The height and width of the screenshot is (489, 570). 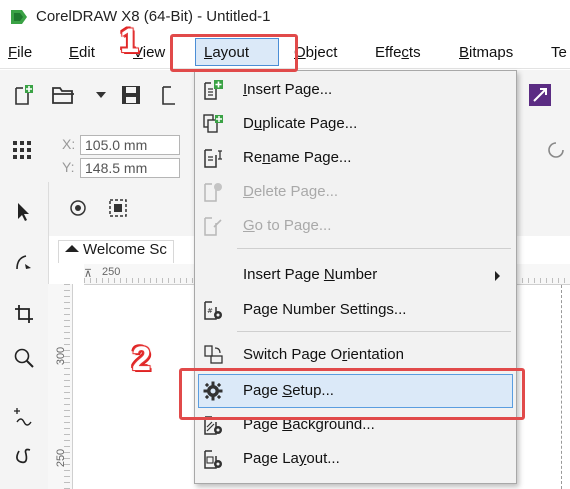 What do you see at coordinates (561, 387) in the screenshot?
I see `page-border` at bounding box center [561, 387].